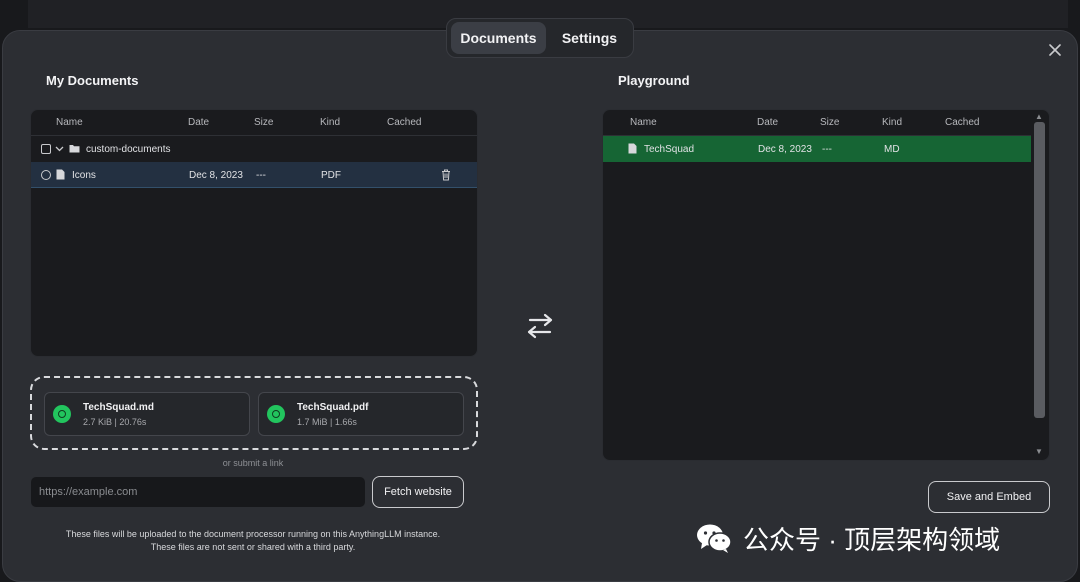  I want to click on my-documents-title: My Documents, so click(92, 80).